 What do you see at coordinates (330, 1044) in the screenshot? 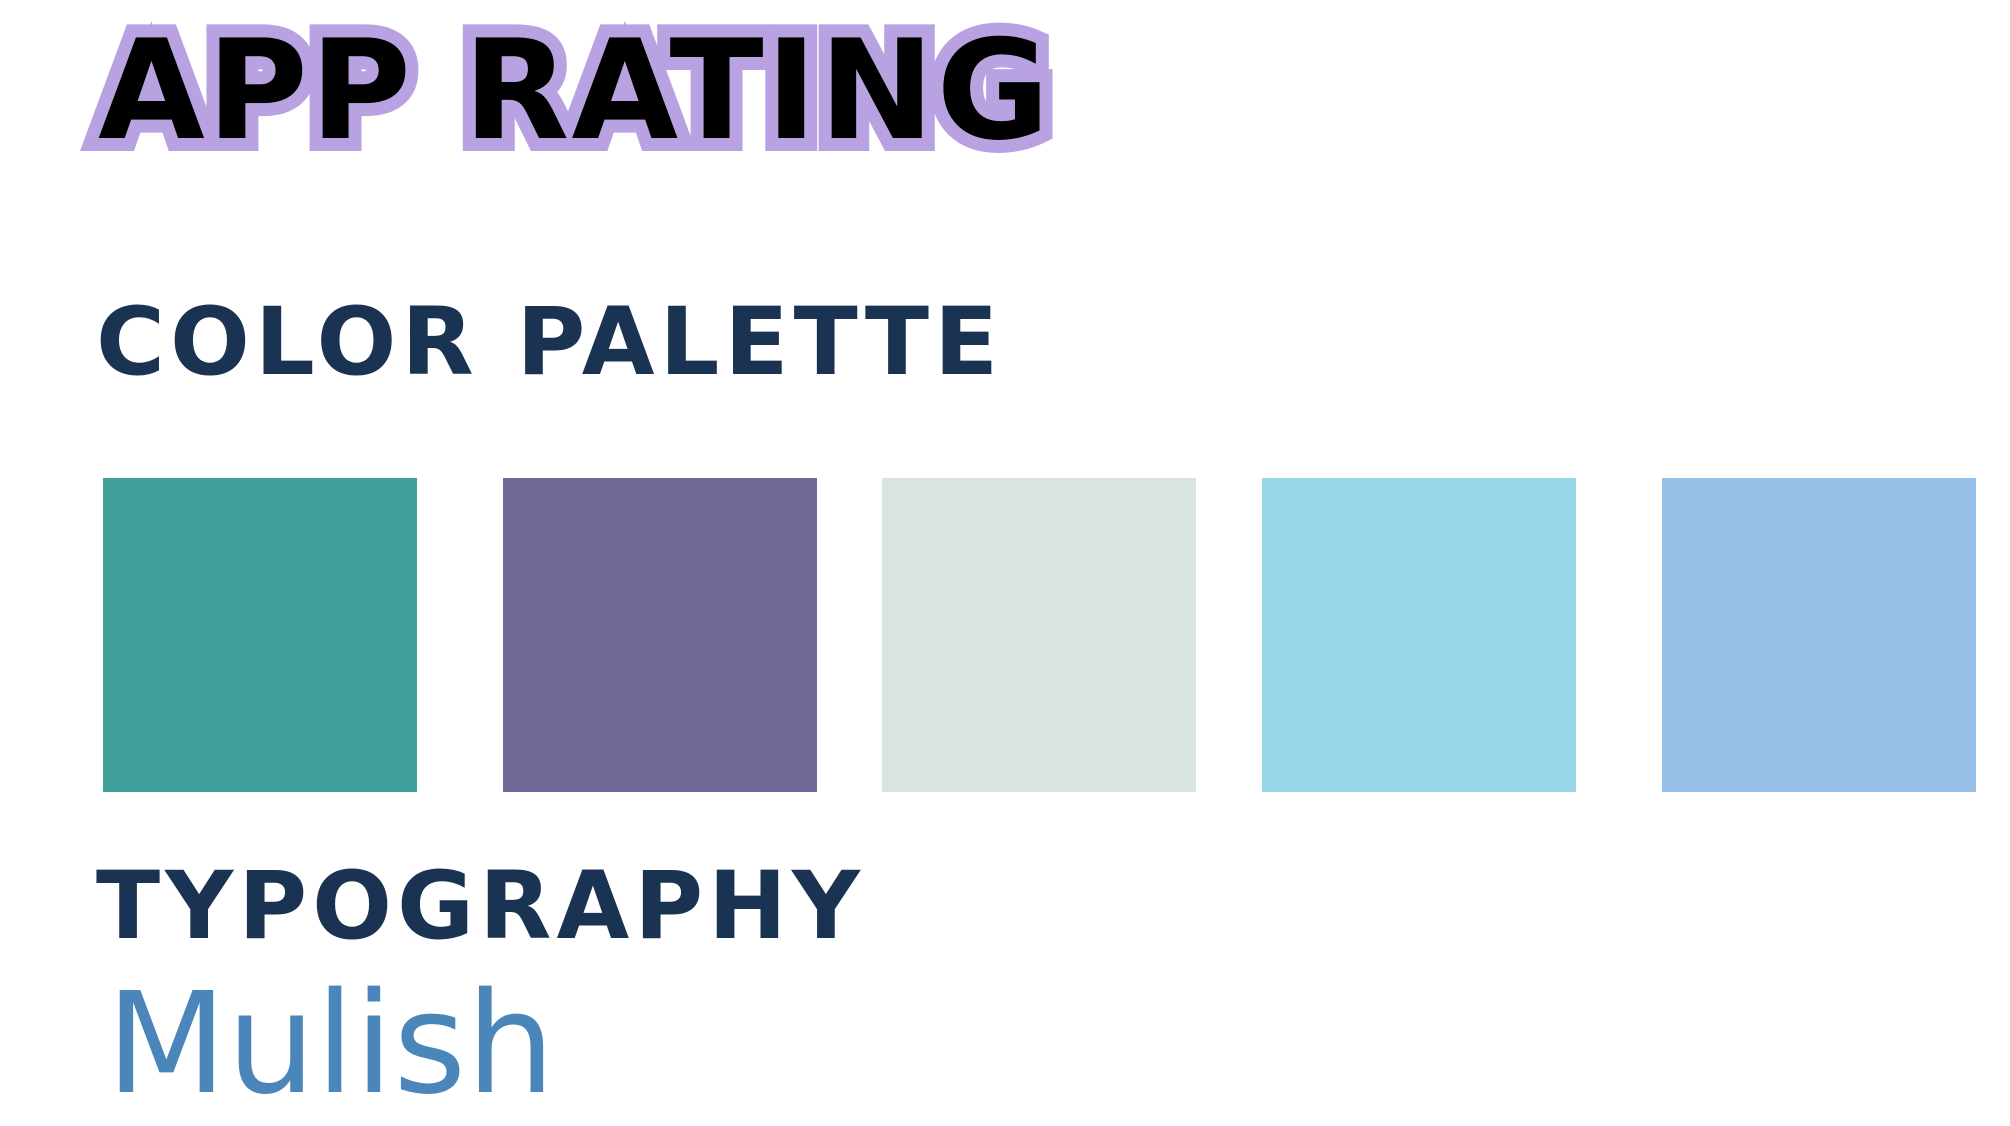
I see `font-sample-mulish: Mulish` at bounding box center [330, 1044].